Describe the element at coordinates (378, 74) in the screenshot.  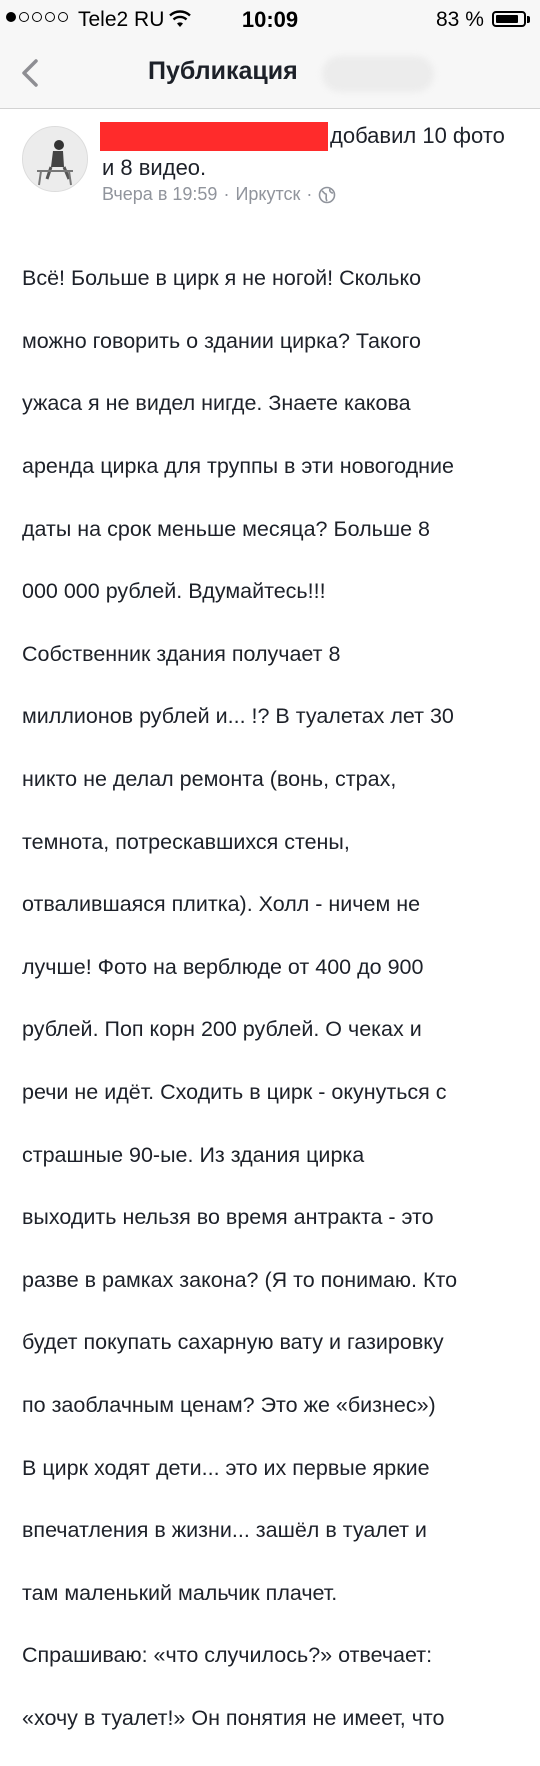
I see `blurred-name` at that location.